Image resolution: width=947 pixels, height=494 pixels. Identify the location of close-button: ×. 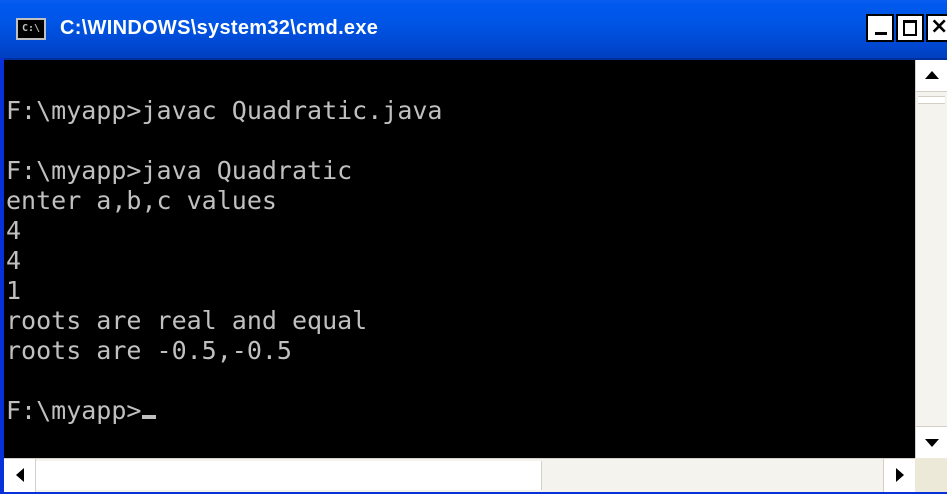
(936, 28).